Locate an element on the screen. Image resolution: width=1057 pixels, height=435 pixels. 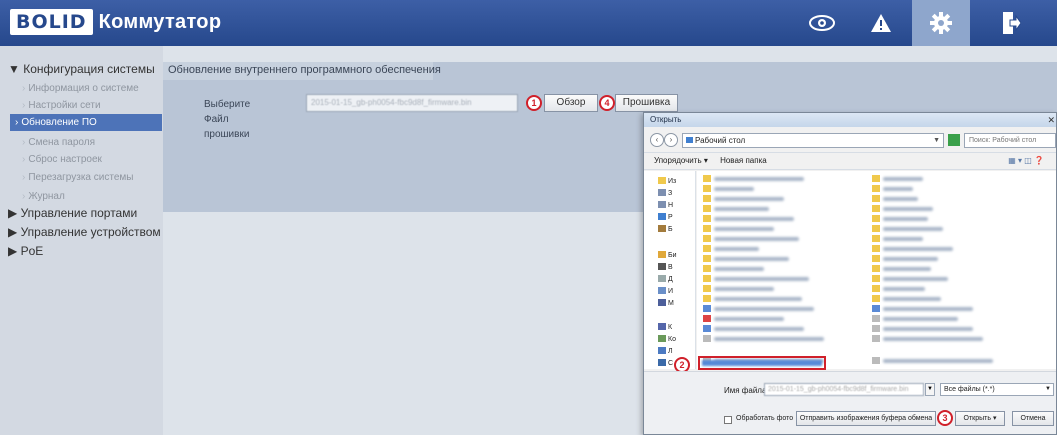
tree-item: Б is located at coordinates (665, 230).